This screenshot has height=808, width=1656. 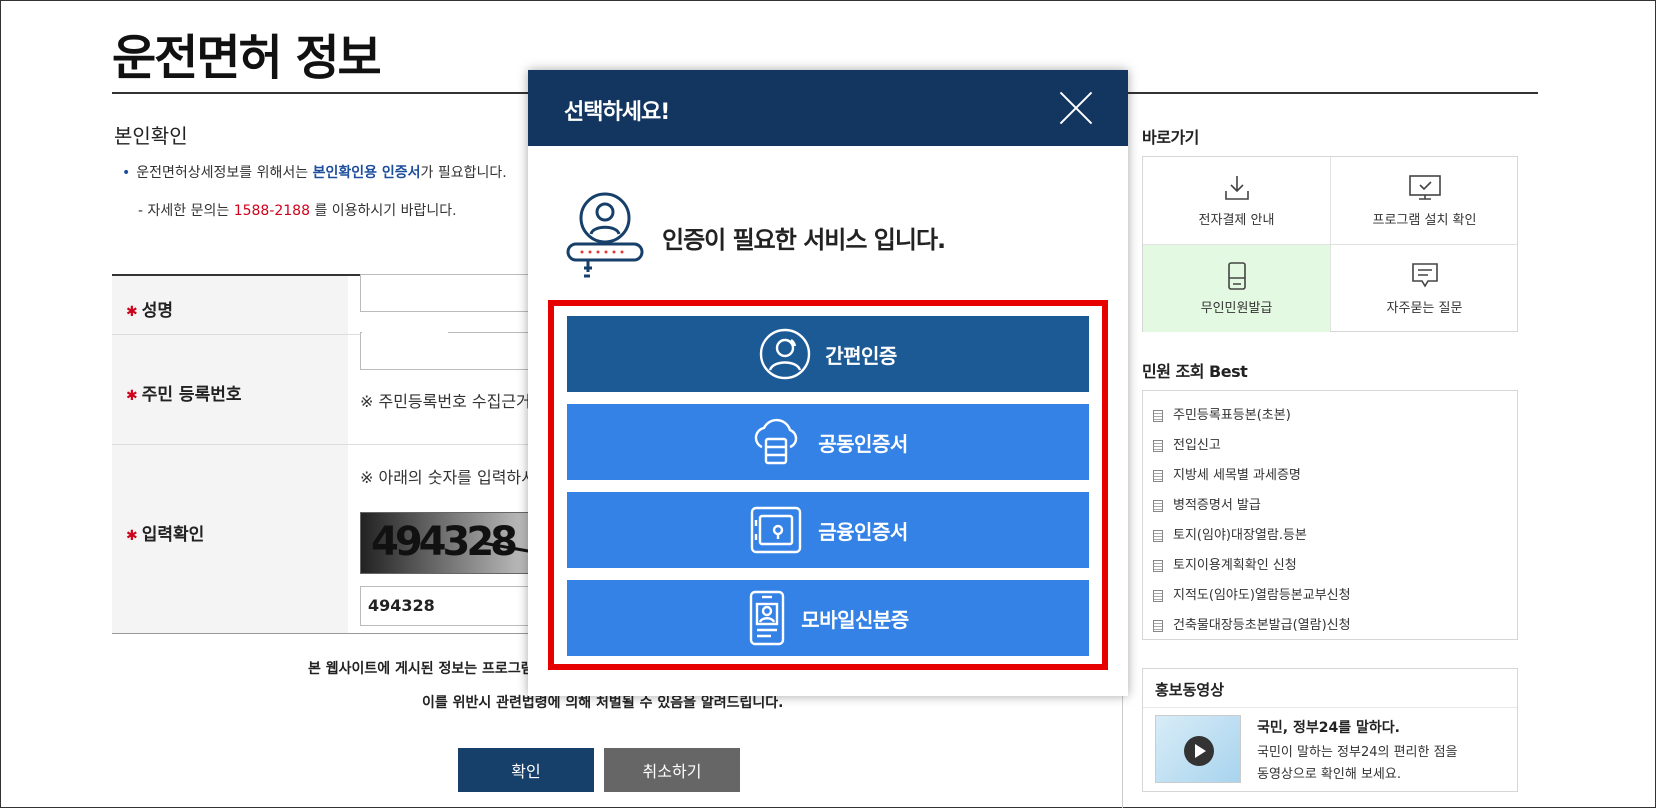 What do you see at coordinates (767, 618) in the screenshot?
I see `mobile-id-icon` at bounding box center [767, 618].